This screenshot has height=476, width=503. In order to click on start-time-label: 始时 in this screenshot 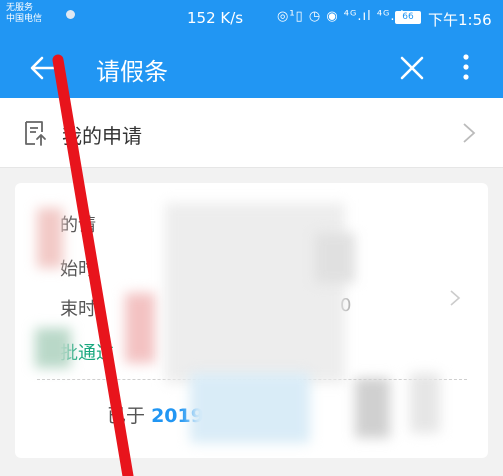, I will do `click(78, 269)`.